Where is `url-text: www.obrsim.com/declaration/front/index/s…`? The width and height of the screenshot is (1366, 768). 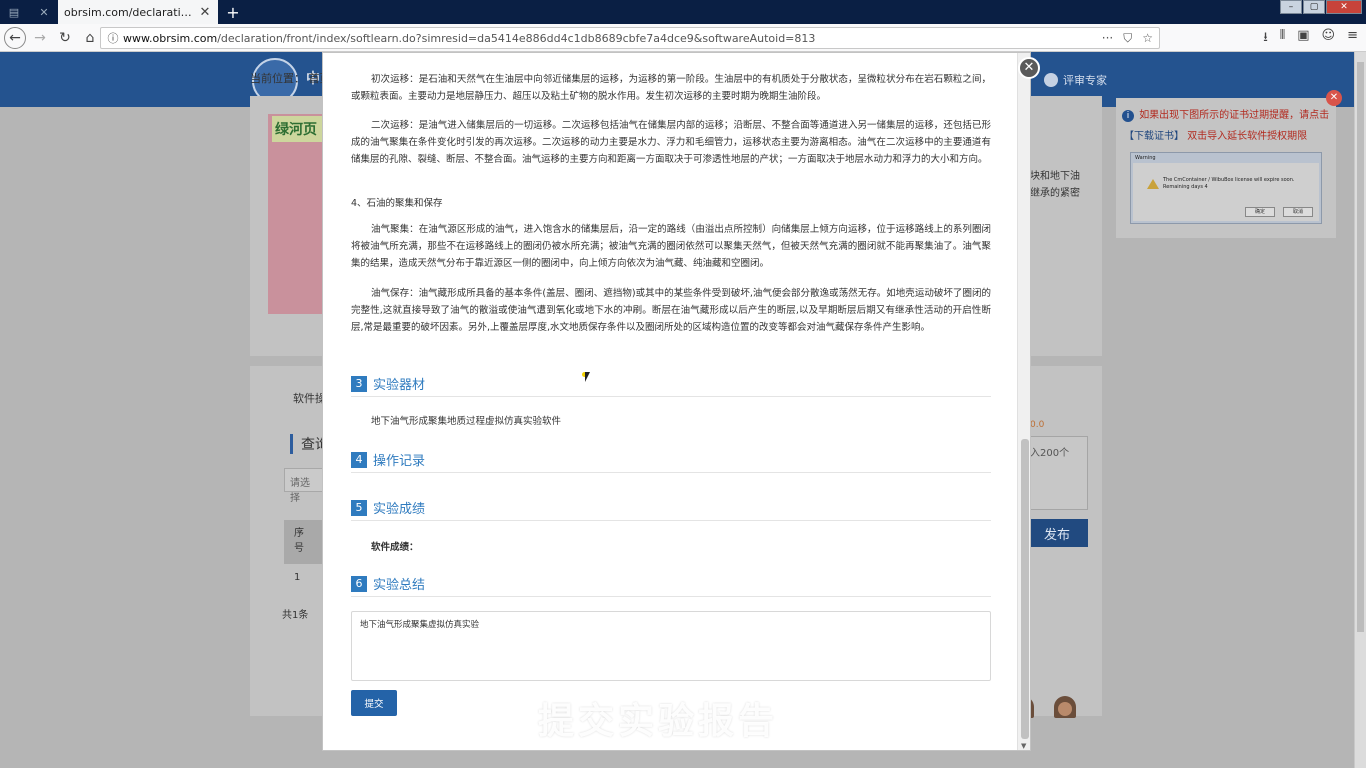
url-text: www.obrsim.com/declaration/front/index/s… is located at coordinates (612, 38).